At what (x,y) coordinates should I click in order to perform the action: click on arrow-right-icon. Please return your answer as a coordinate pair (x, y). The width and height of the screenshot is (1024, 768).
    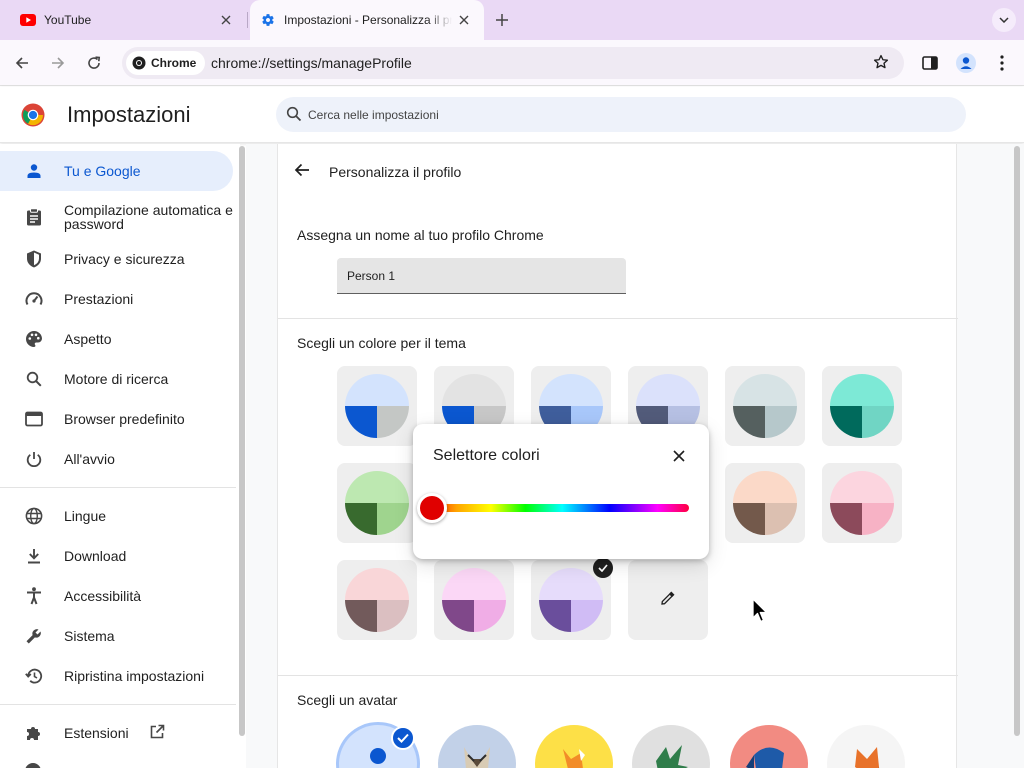
    Looking at the image, I should click on (58, 63).